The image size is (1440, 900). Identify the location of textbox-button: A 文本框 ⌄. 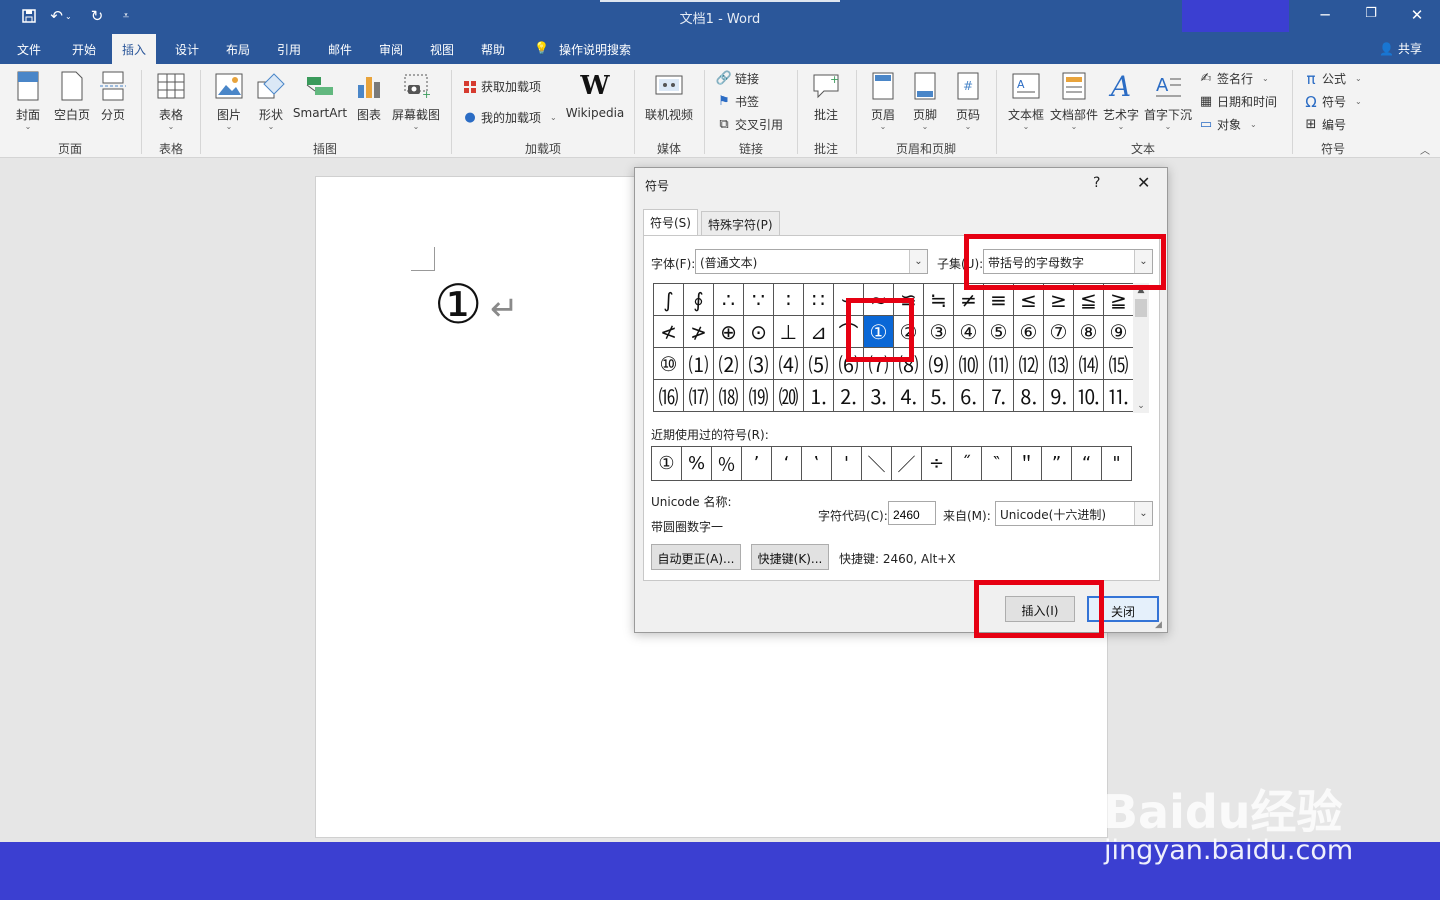
(1026, 100).